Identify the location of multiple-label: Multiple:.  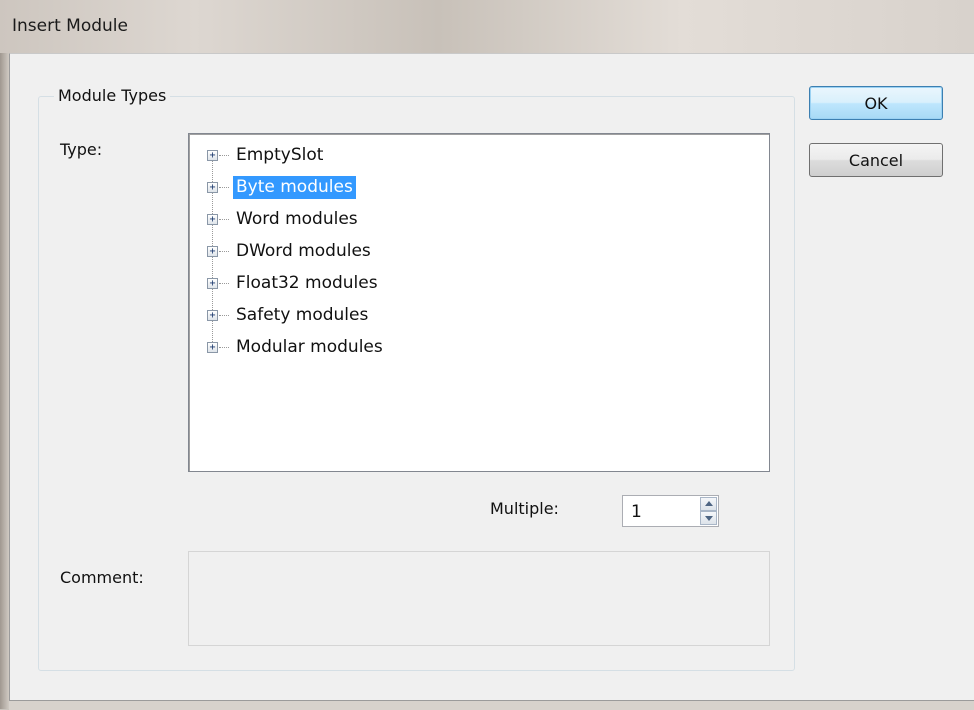
(524, 508).